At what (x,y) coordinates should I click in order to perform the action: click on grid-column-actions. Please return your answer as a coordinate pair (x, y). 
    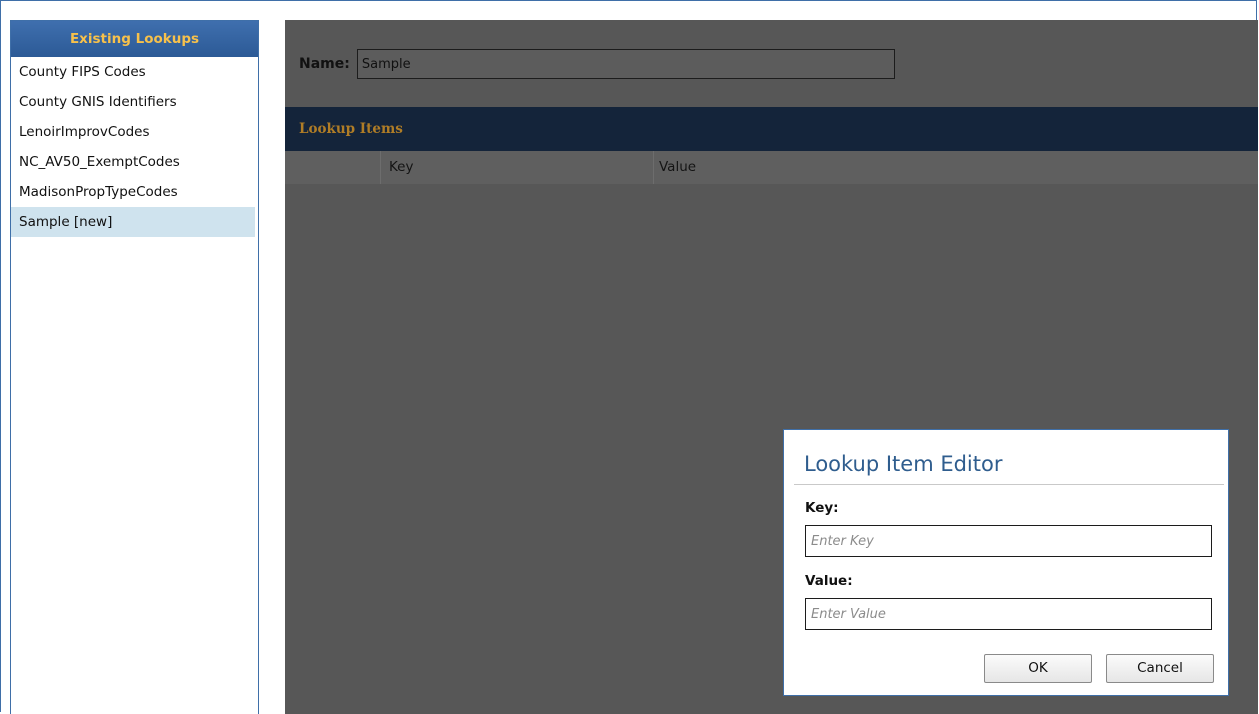
    Looking at the image, I should click on (333, 167).